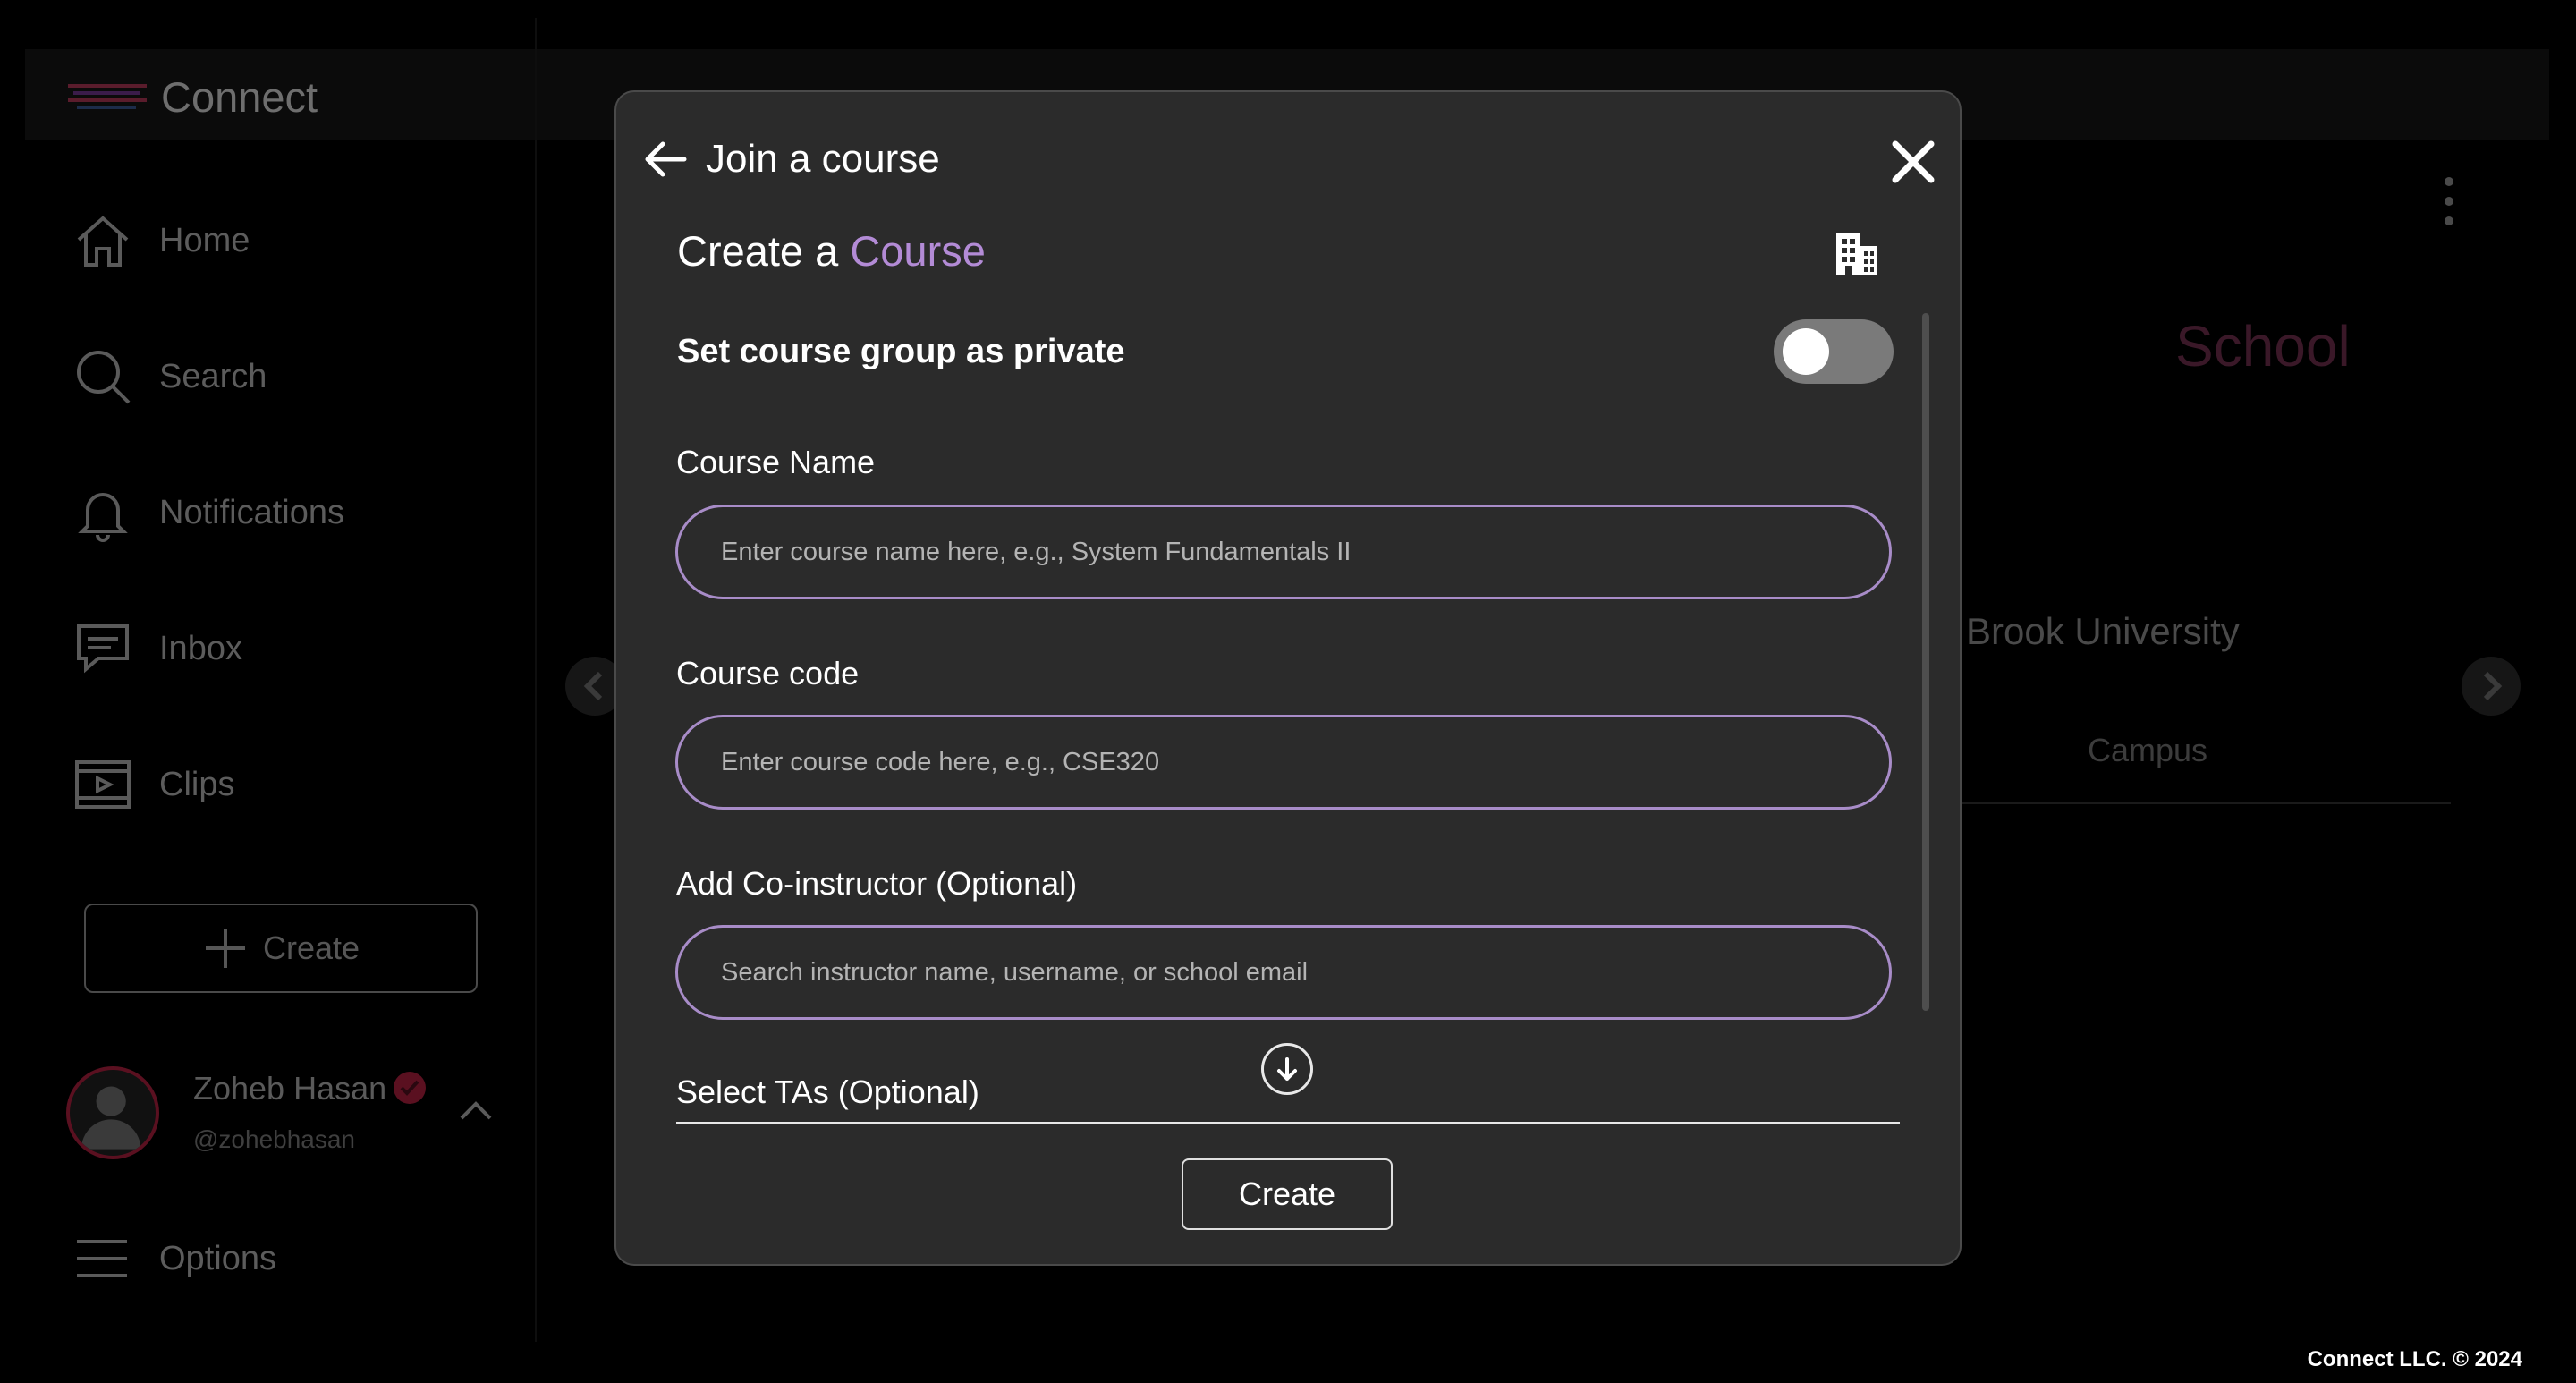 This screenshot has height=1383, width=2576. Describe the element at coordinates (827, 1091) in the screenshot. I see `select-tas-label: Select TAs (Optional)` at that location.